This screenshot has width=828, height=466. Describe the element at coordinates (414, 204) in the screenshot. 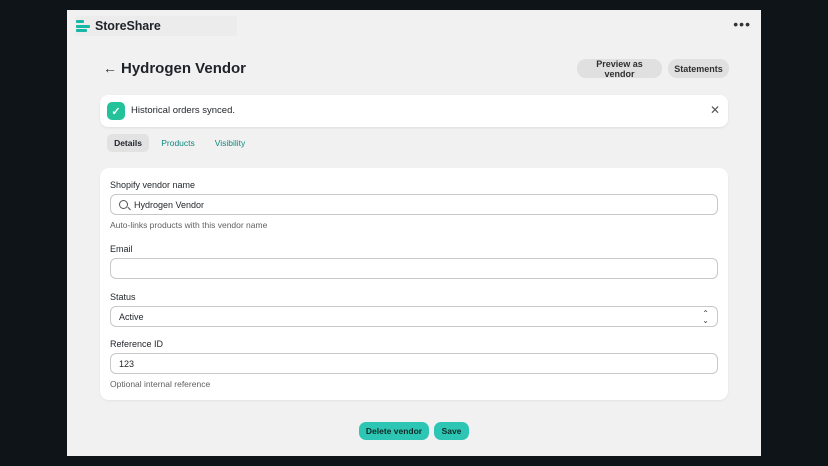

I see `vendor-name-input: Hydrogen Vendor` at that location.